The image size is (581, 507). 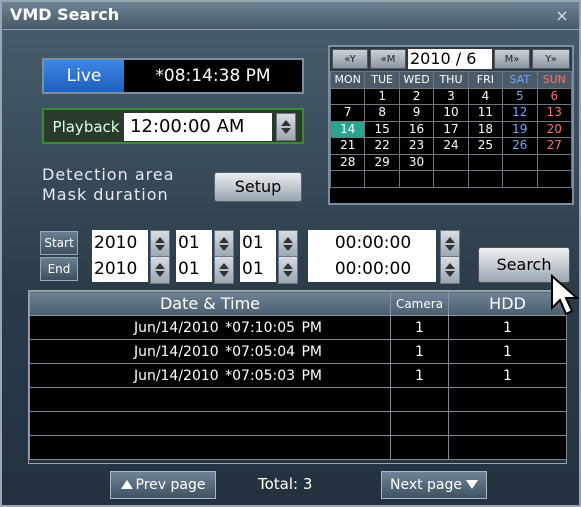 What do you see at coordinates (194, 243) in the screenshot?
I see `start-month-field: 01` at bounding box center [194, 243].